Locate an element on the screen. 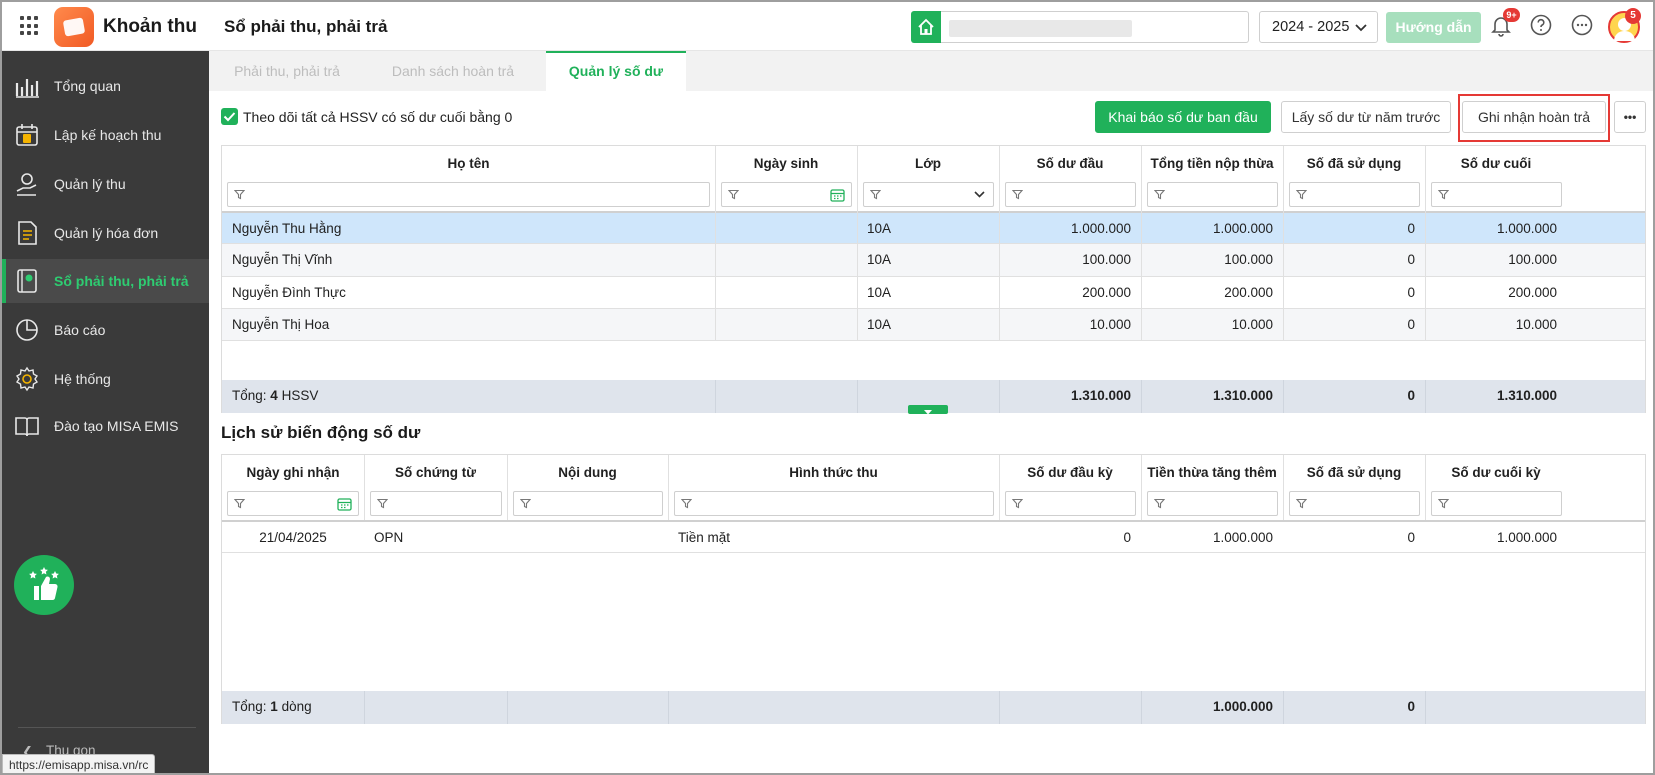 This screenshot has height=775, width=1655. filter-input-so-du-dau-ky is located at coordinates (1070, 503).